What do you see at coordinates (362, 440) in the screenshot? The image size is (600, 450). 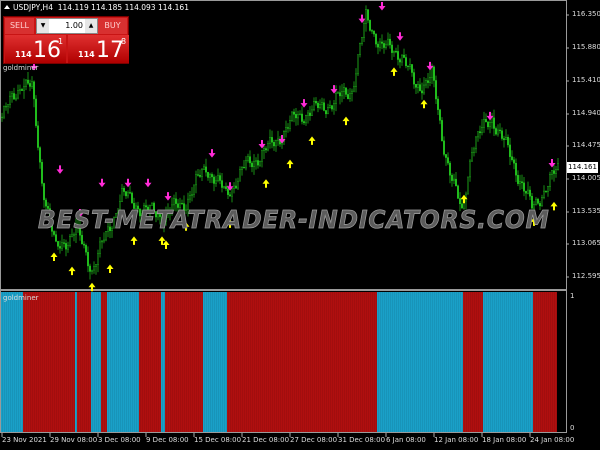 I see `time-axis-label: 31 Dec 08:00` at bounding box center [362, 440].